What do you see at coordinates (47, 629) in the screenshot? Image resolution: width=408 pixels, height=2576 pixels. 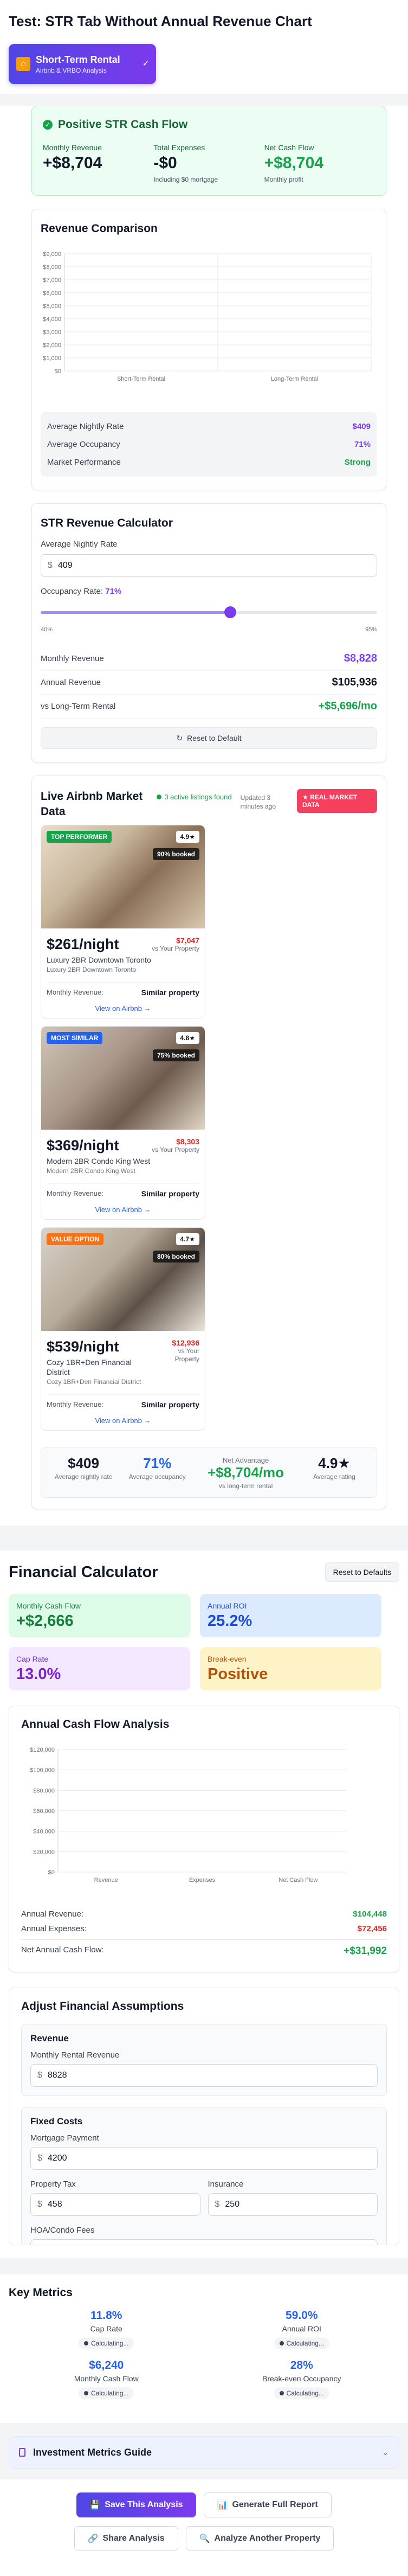 I see `slider-min: 40%` at bounding box center [47, 629].